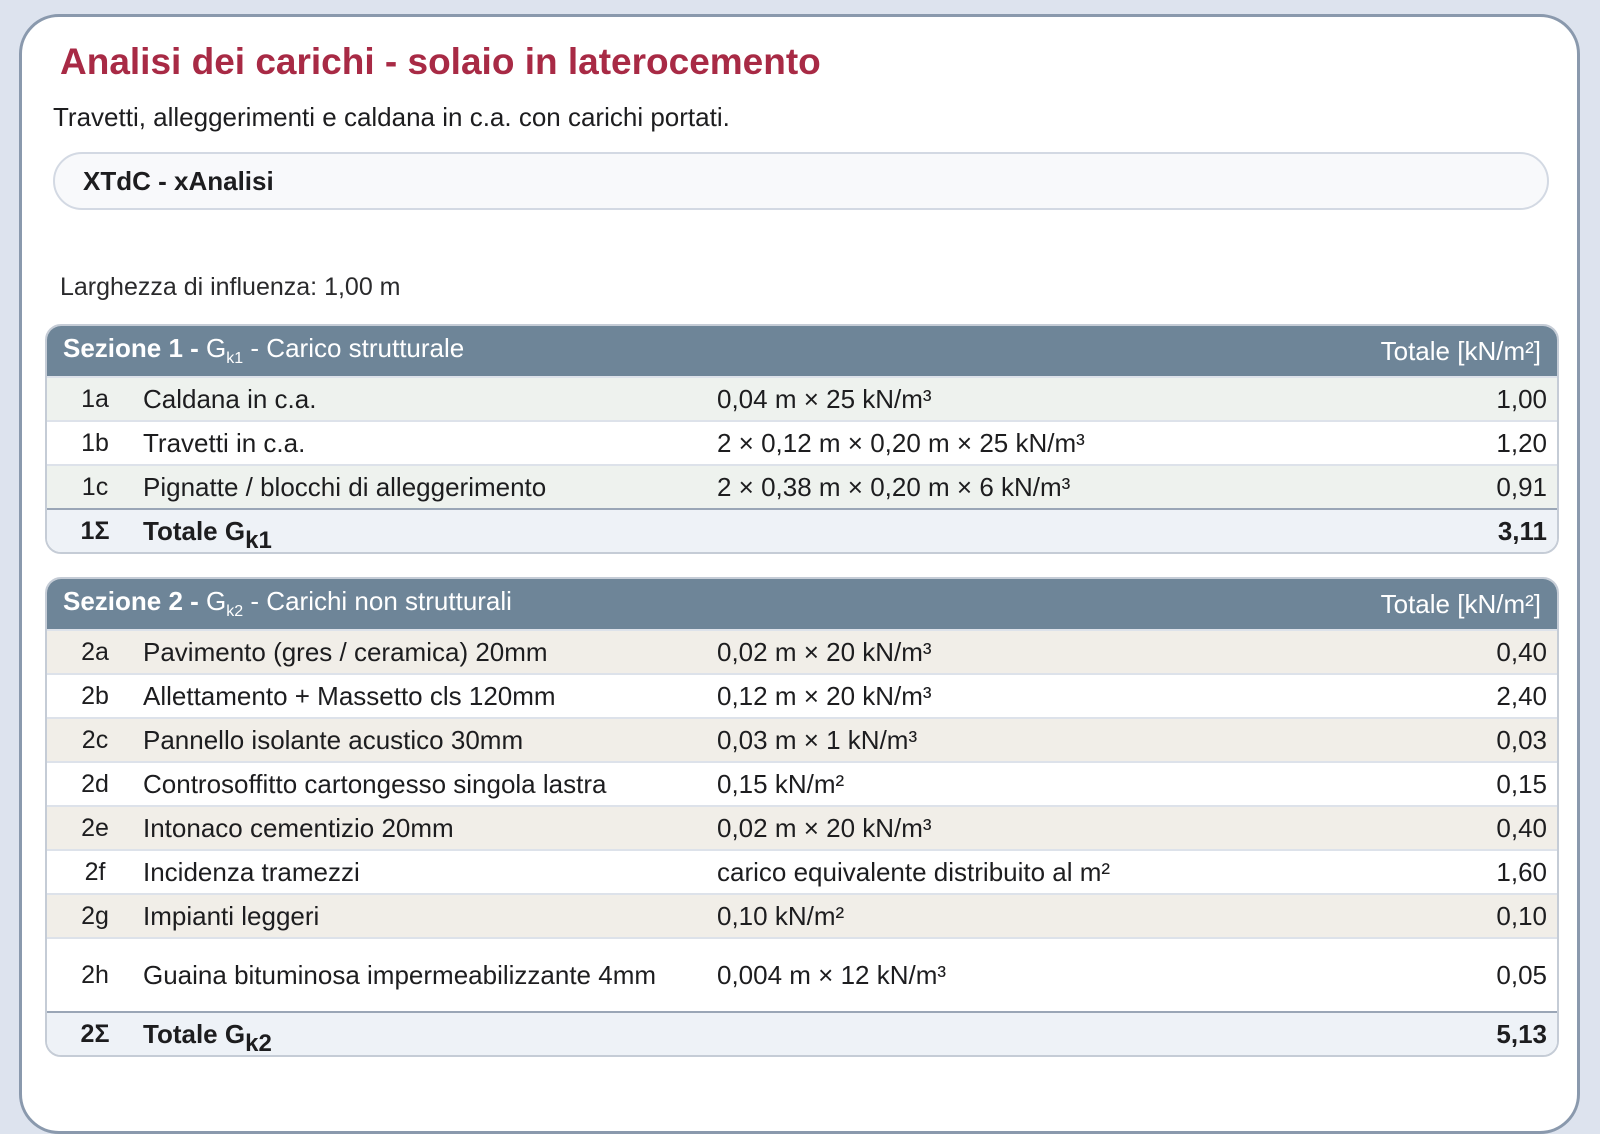  What do you see at coordinates (1521, 486) in the screenshot?
I see `row-value: 0,91` at bounding box center [1521, 486].